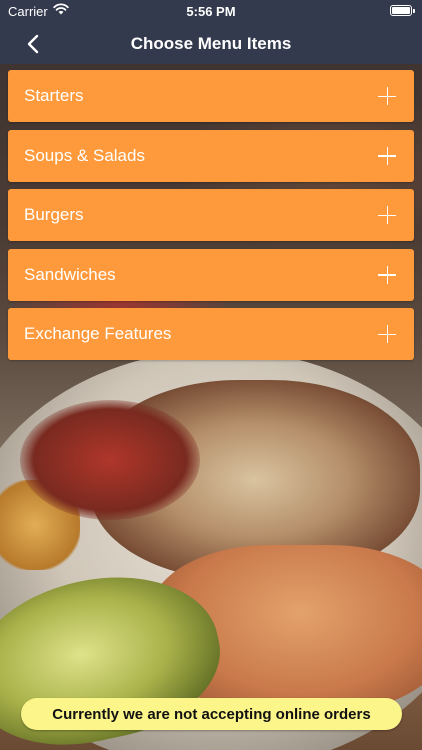 The height and width of the screenshot is (750, 422). What do you see at coordinates (110, 460) in the screenshot?
I see `bacon-shape` at bounding box center [110, 460].